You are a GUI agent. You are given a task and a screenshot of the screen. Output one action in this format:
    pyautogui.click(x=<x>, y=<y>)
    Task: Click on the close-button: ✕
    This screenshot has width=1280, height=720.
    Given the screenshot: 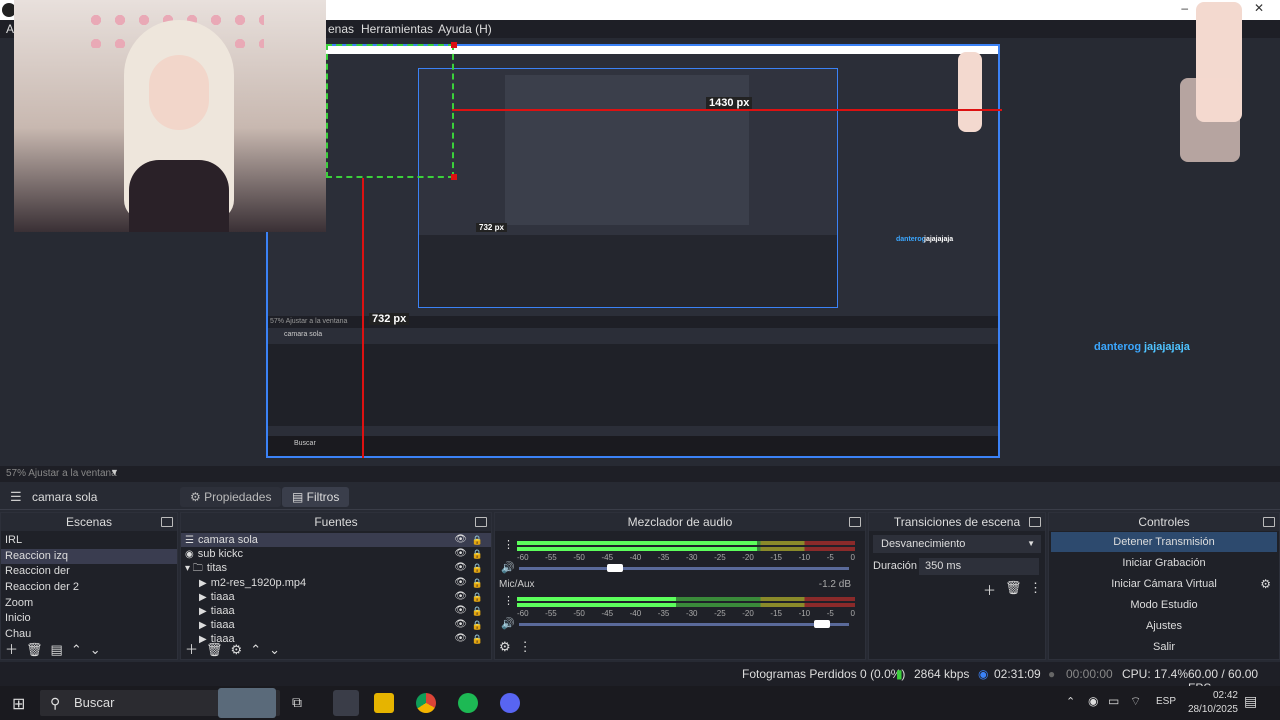 What is the action you would take?
    pyautogui.click(x=1259, y=8)
    